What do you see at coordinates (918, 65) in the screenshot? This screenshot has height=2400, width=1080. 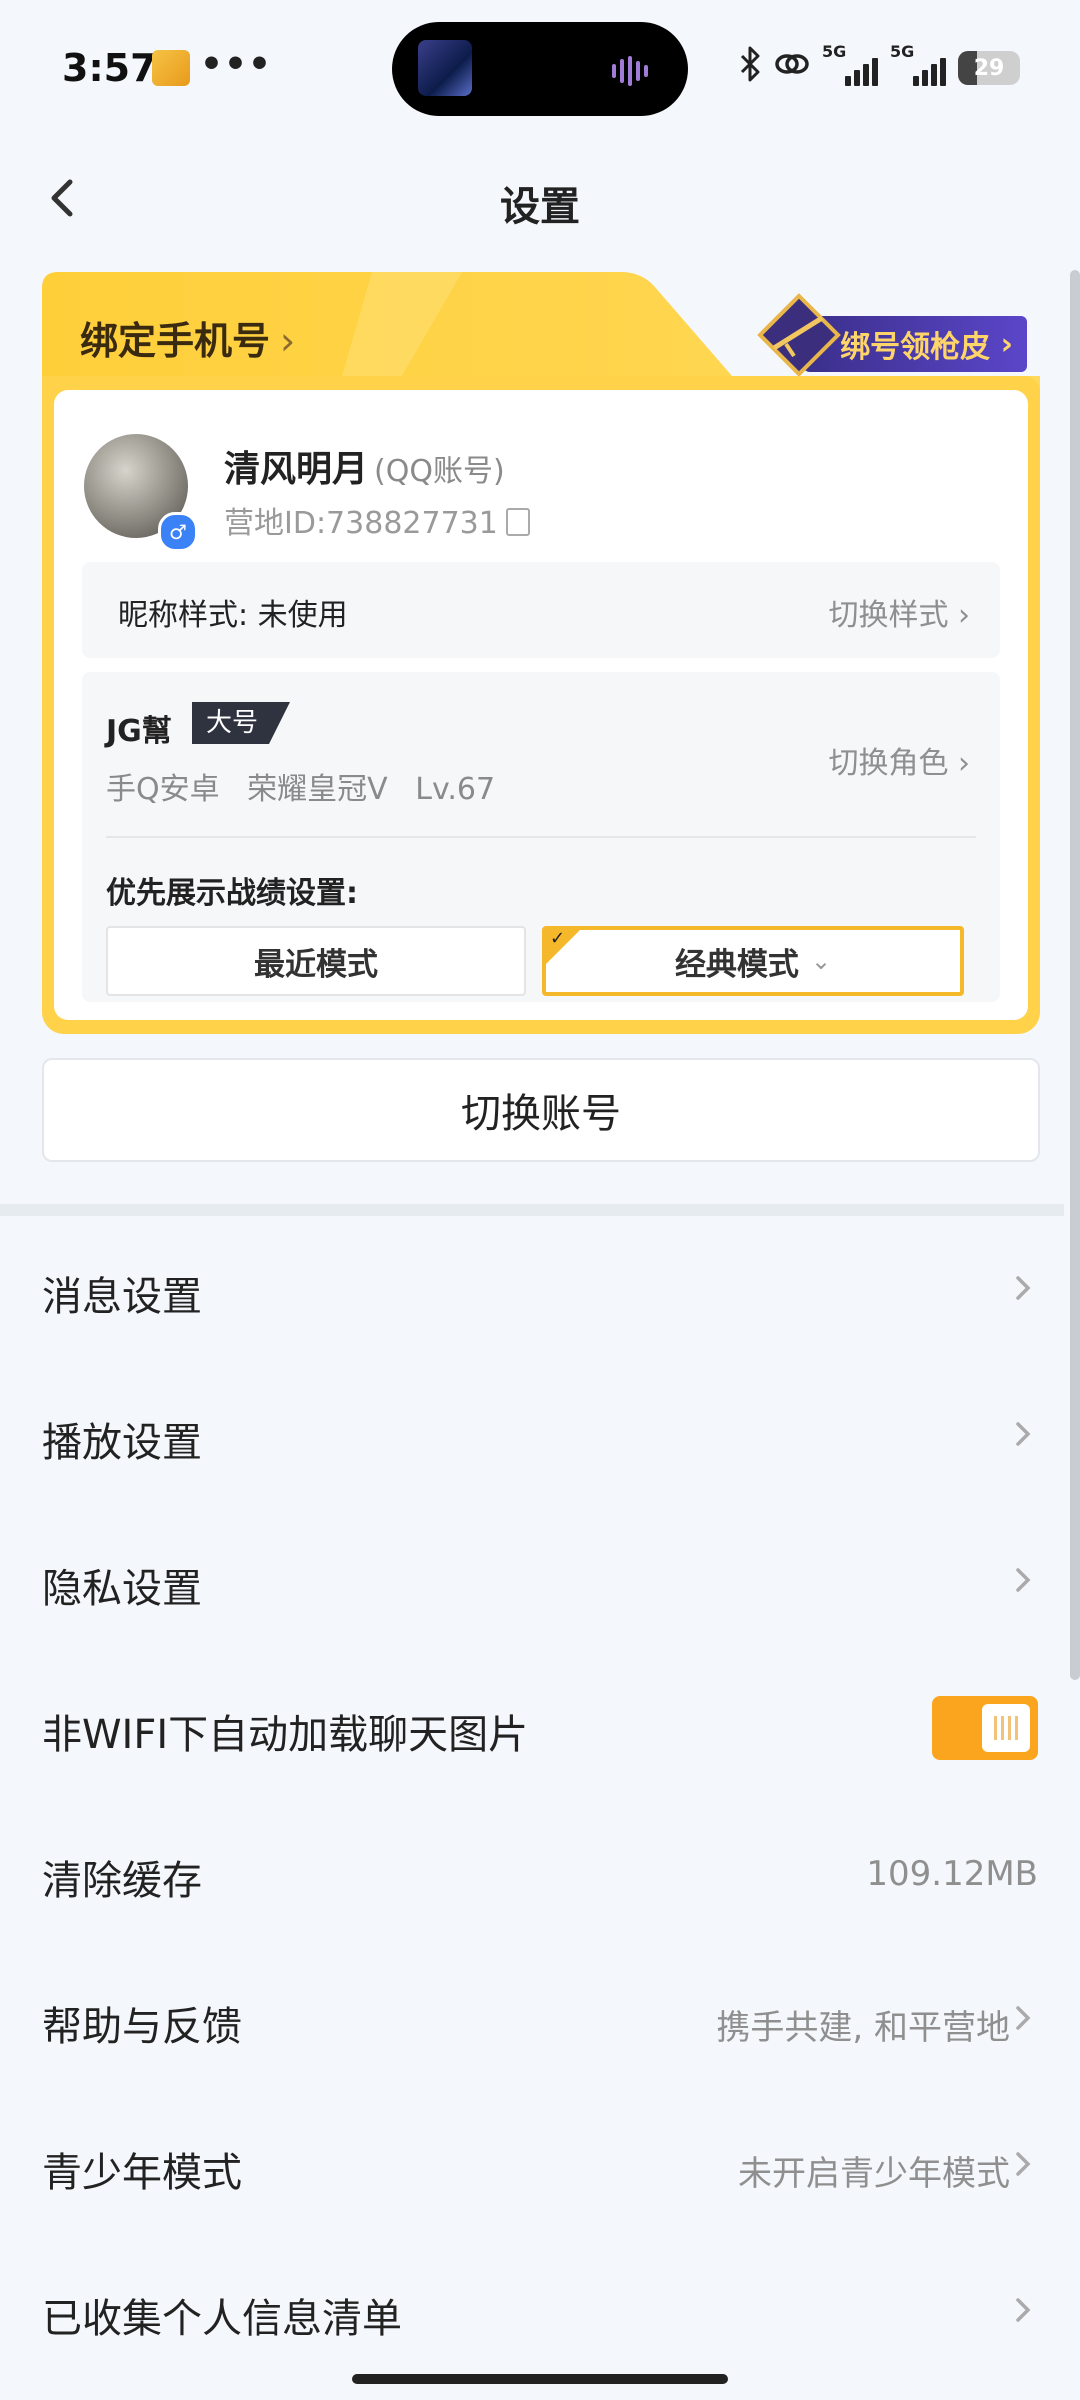 I see `signal-icon-2: 5G` at bounding box center [918, 65].